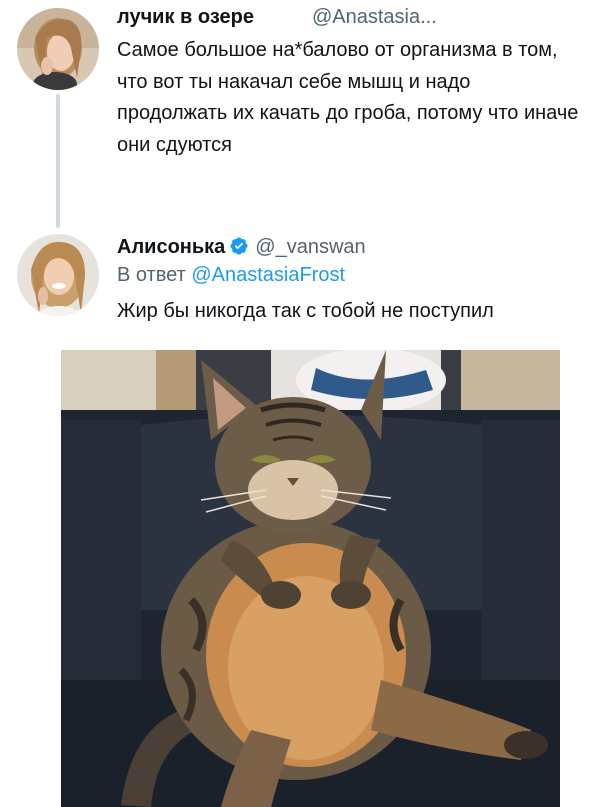 This screenshot has height=807, width=599. Describe the element at coordinates (185, 17) in the screenshot. I see `author-name: лучик в озере` at that location.